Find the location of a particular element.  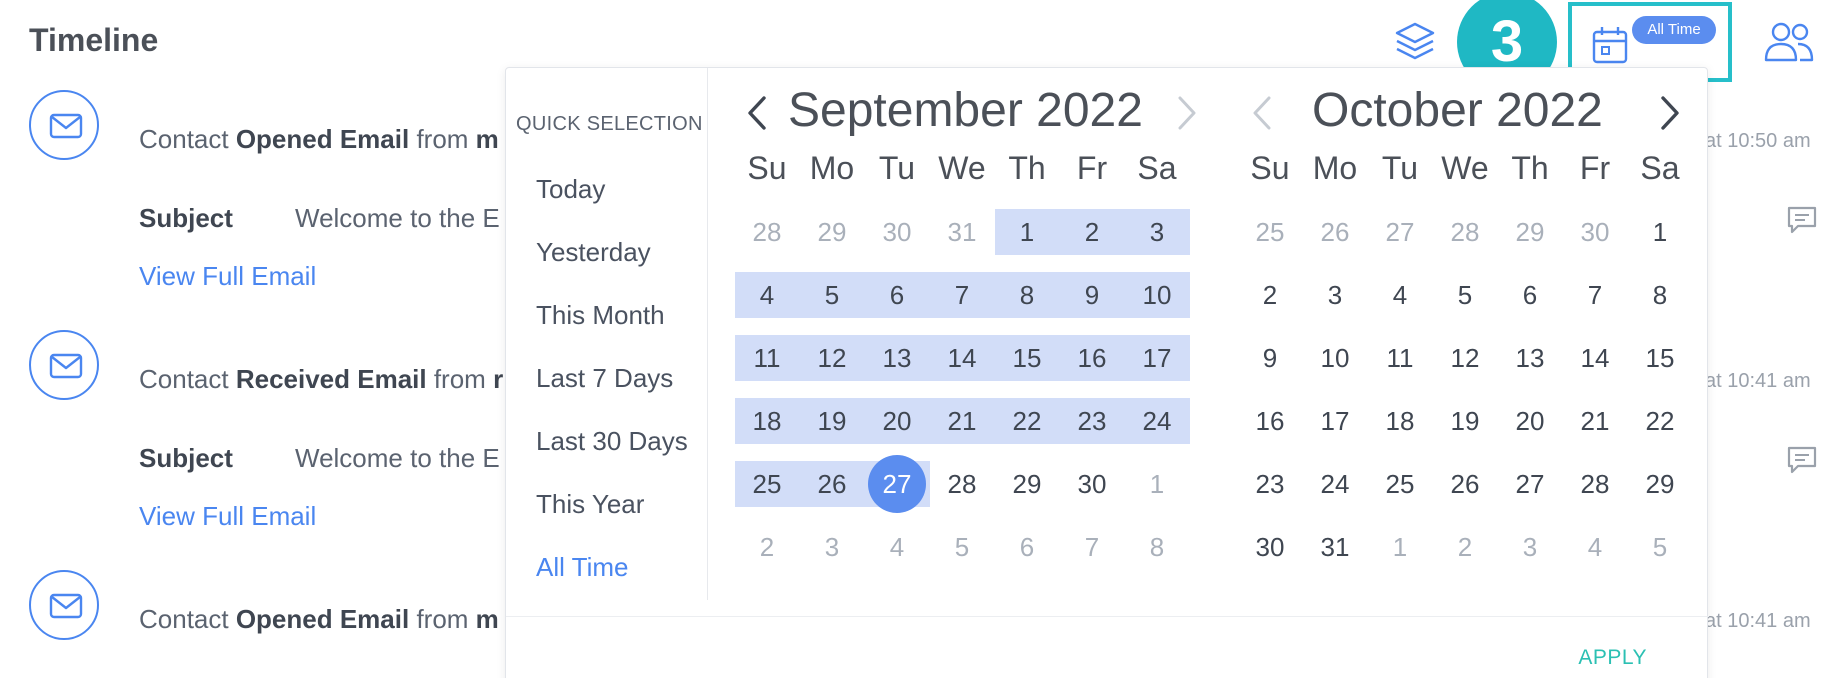

apply-button: APPLY is located at coordinates (1612, 658).